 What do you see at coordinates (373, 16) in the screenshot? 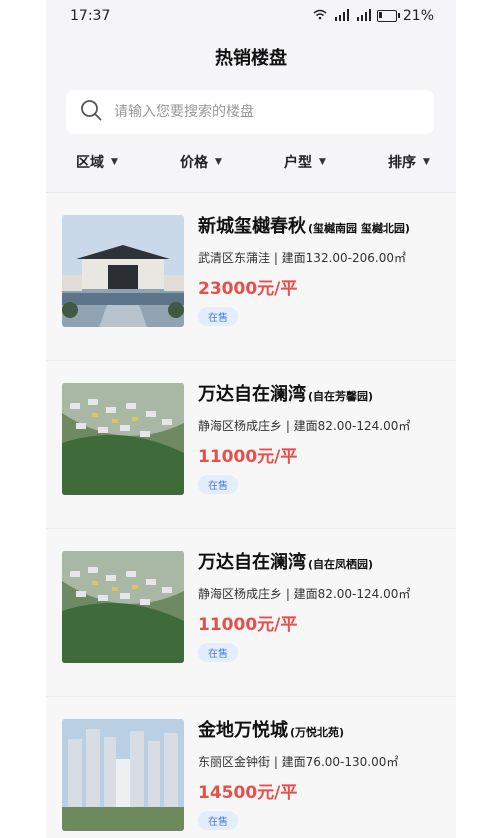
I see `status-icons: 21%` at bounding box center [373, 16].